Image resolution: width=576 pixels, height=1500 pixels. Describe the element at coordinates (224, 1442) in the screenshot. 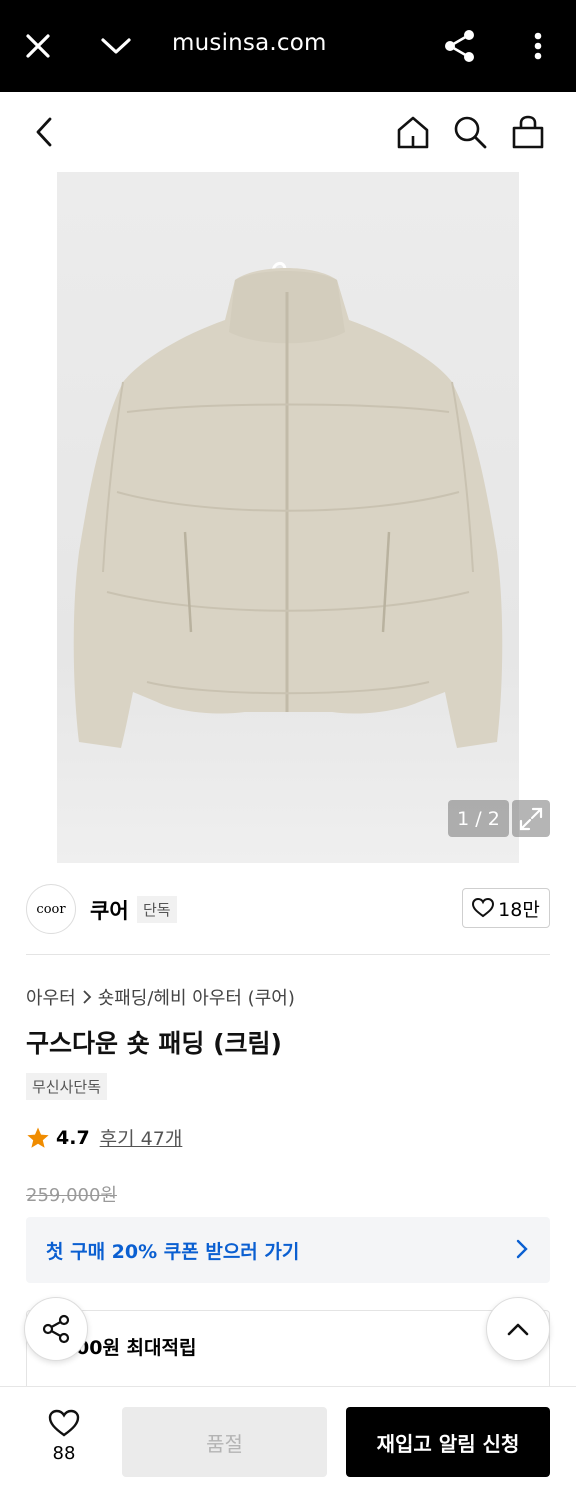

I see `soldout-button: 품절` at that location.